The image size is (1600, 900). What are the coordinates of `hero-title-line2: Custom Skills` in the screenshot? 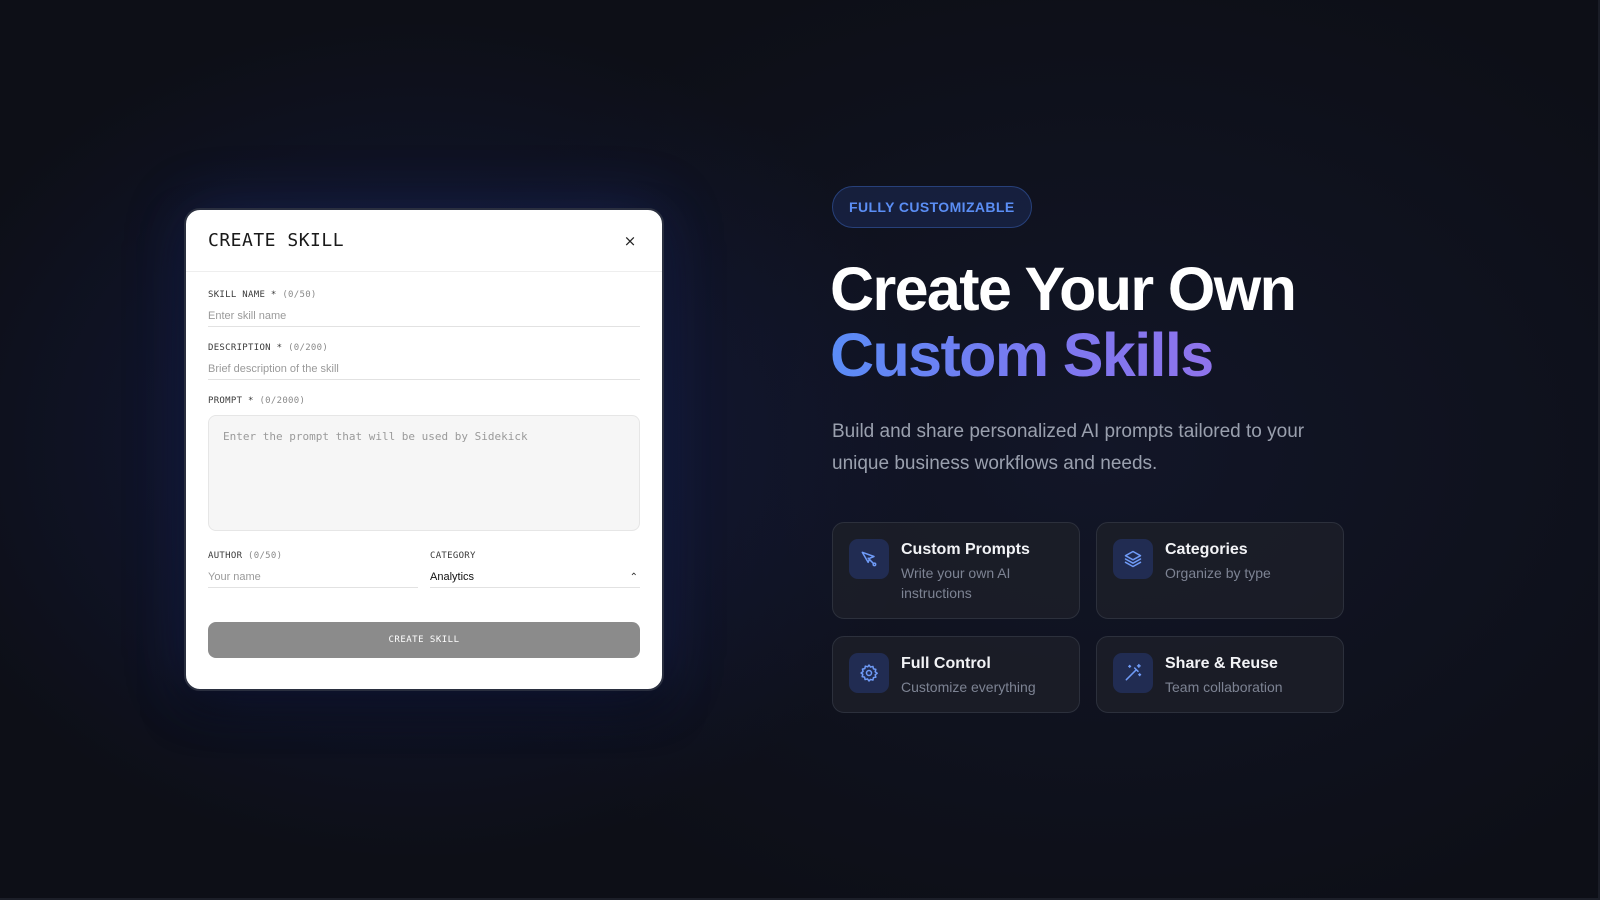 It's located at (1022, 355).